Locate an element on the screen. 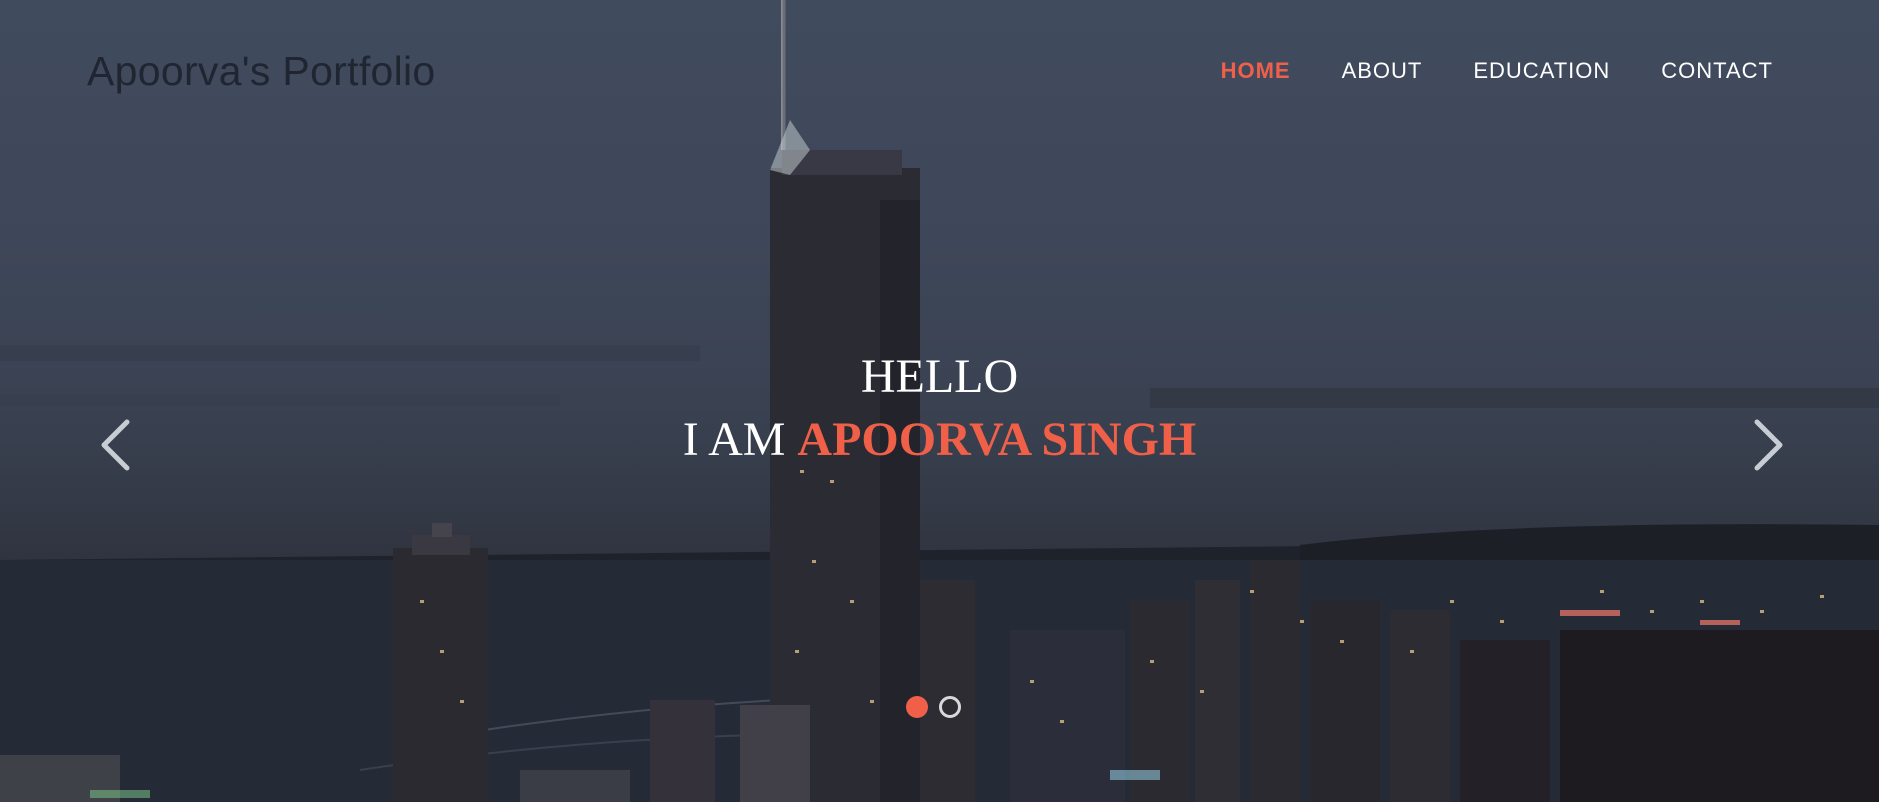 This screenshot has height=802, width=1879. hero-intro: I AM is located at coordinates (734, 439).